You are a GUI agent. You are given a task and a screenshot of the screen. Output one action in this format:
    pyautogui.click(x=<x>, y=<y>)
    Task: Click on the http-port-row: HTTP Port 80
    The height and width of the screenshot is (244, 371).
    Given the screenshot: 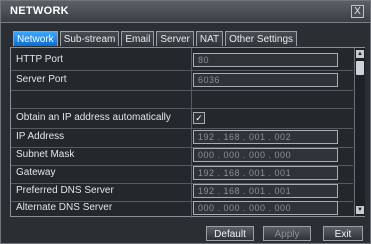 What is the action you would take?
    pyautogui.click(x=182, y=61)
    